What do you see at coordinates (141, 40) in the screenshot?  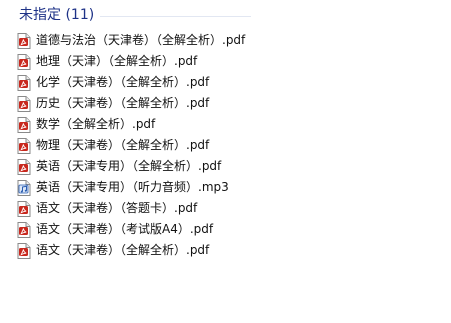 I see `file-name: 道德与法治（天津卷）（全解全析）.pdf` at bounding box center [141, 40].